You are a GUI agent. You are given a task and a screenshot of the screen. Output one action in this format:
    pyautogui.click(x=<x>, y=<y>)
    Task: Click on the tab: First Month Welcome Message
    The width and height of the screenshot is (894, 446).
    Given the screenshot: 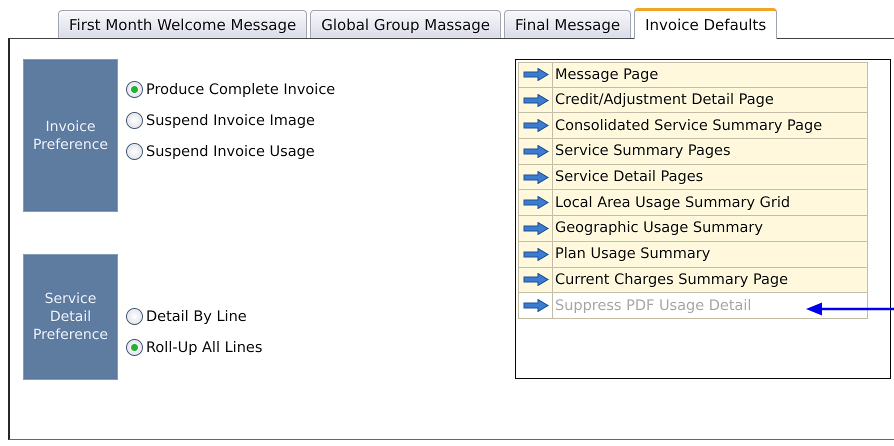 What is the action you would take?
    pyautogui.click(x=183, y=24)
    